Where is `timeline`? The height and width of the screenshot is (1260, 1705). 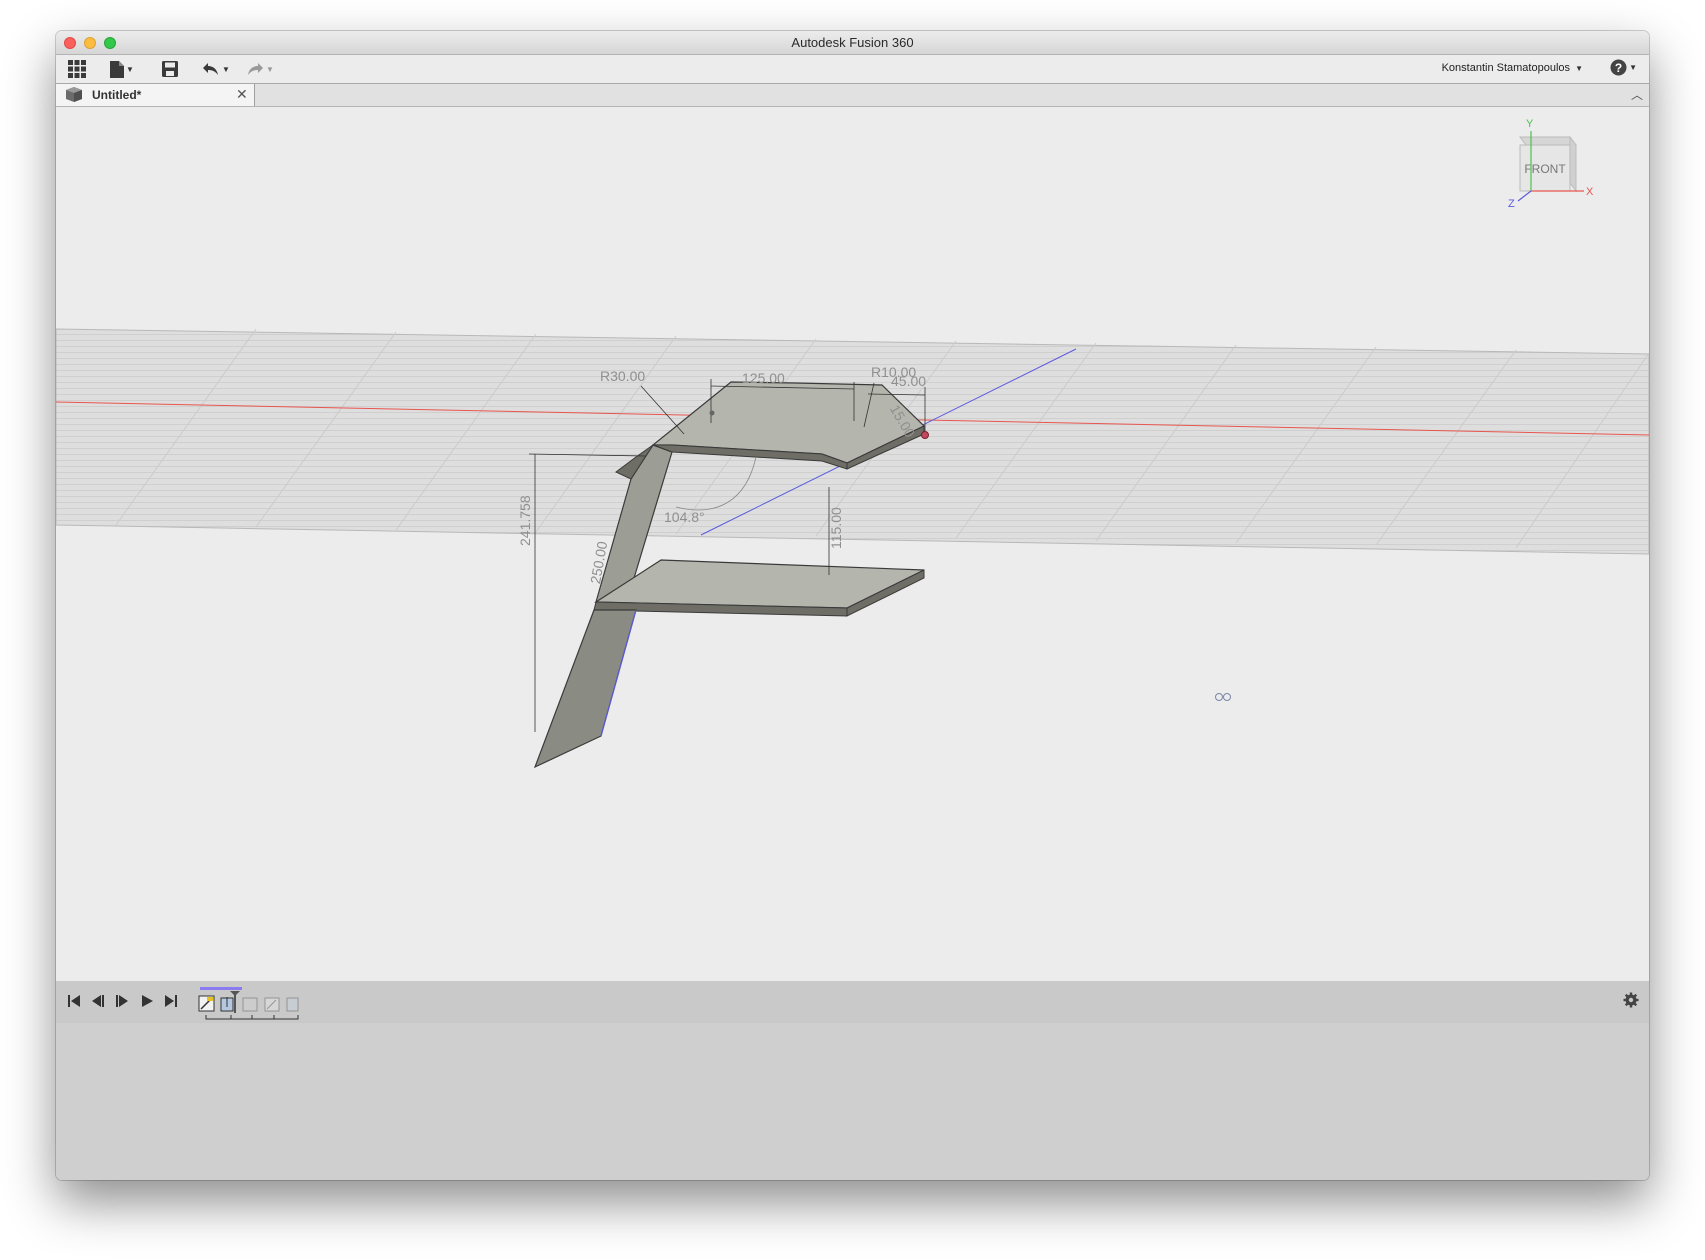 timeline is located at coordinates (852, 1002).